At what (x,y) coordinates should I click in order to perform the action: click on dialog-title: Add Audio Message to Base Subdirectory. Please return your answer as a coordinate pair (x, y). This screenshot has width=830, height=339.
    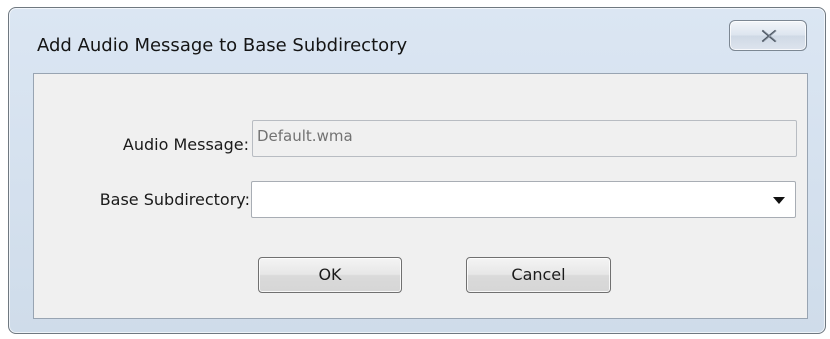
    Looking at the image, I should click on (222, 45).